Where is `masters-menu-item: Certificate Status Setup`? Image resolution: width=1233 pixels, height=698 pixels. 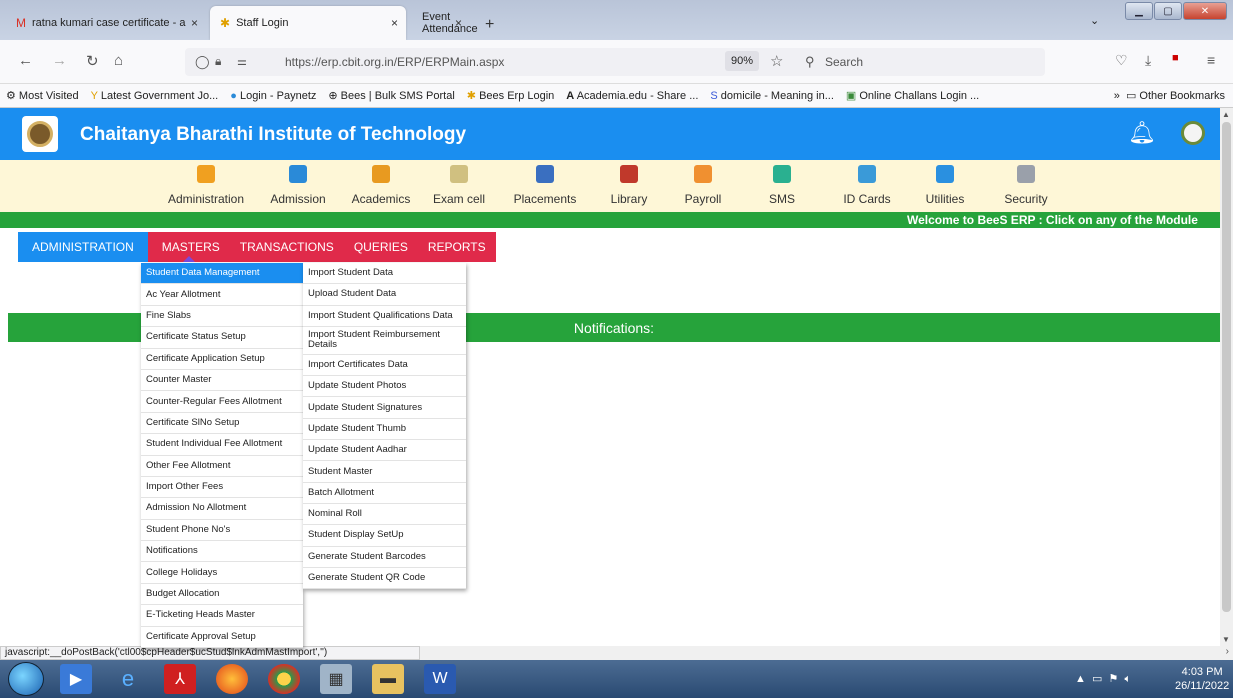 masters-menu-item: Certificate Status Setup is located at coordinates (222, 338).